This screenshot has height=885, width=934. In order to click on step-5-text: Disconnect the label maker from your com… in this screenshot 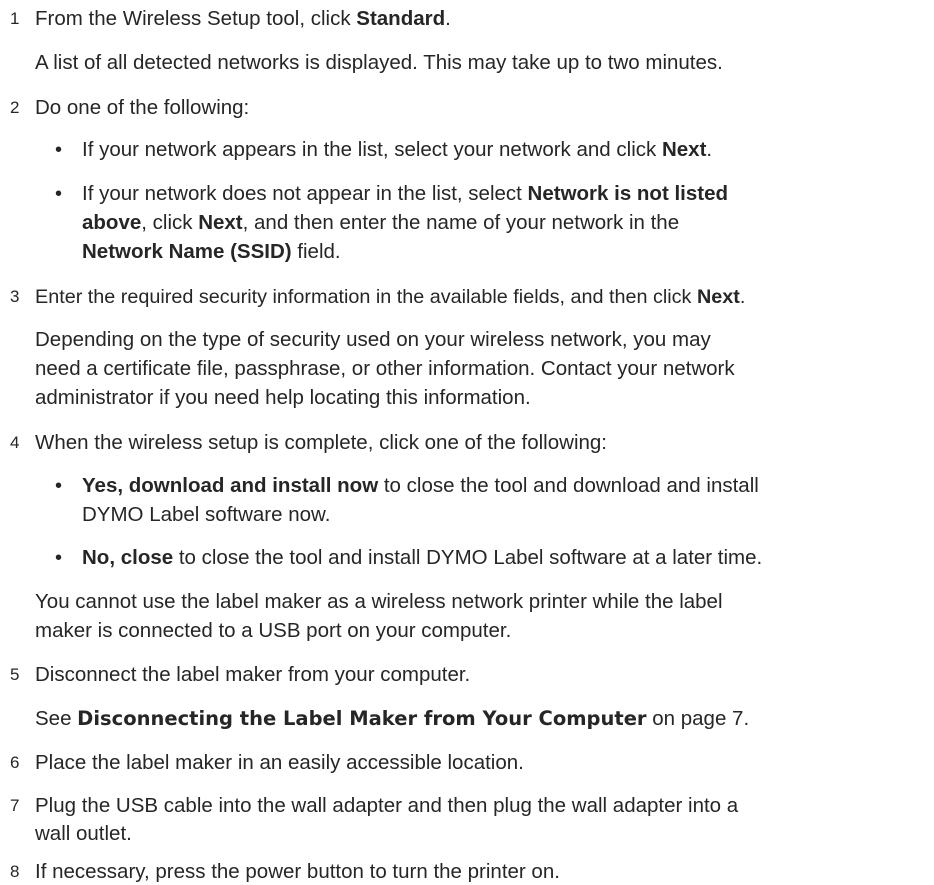, I will do `click(253, 674)`.